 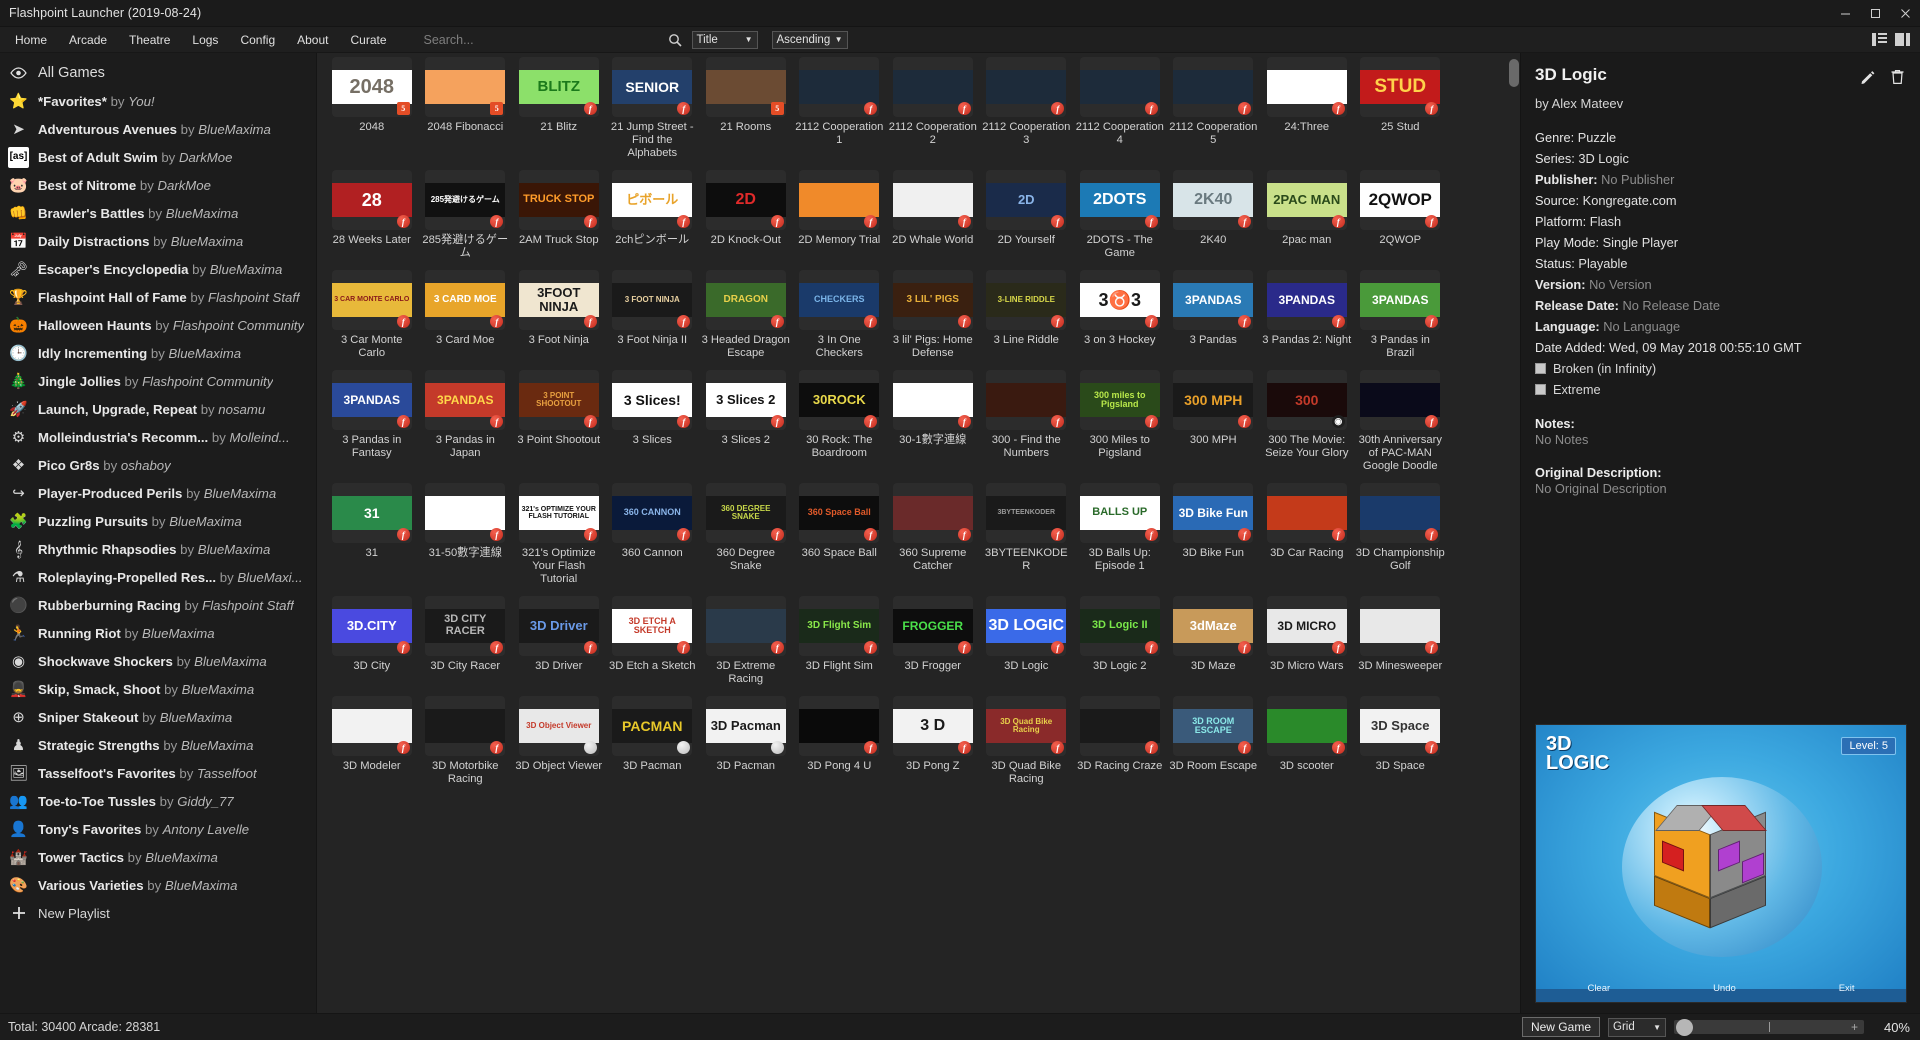 What do you see at coordinates (158, 101) in the screenshot?
I see `sidebar-item-favorites: ⭐ *Favorites* by You!` at bounding box center [158, 101].